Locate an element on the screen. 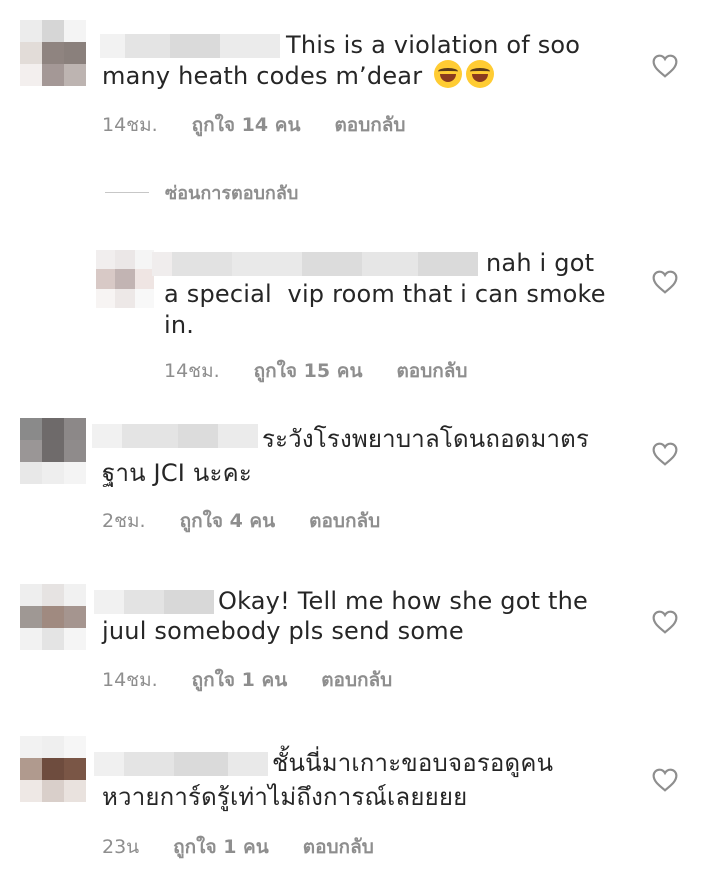  comment-meta: 2ชม. ถูกใจ 4 คน ตอบกลับ is located at coordinates (241, 521).